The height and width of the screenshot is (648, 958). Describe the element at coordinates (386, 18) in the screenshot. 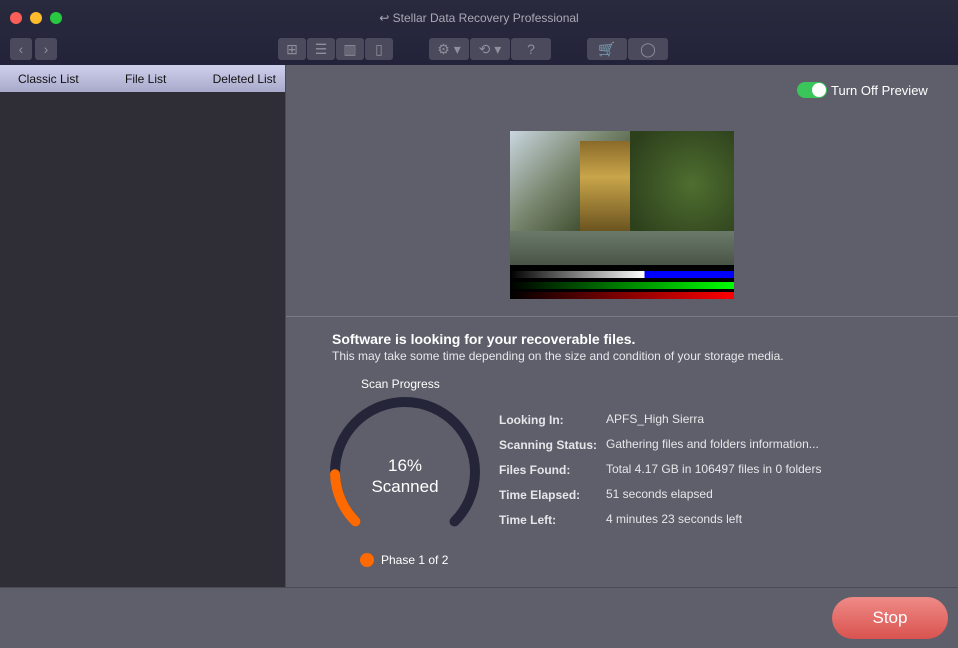

I see `undo-arrow-icon: ↩` at that location.